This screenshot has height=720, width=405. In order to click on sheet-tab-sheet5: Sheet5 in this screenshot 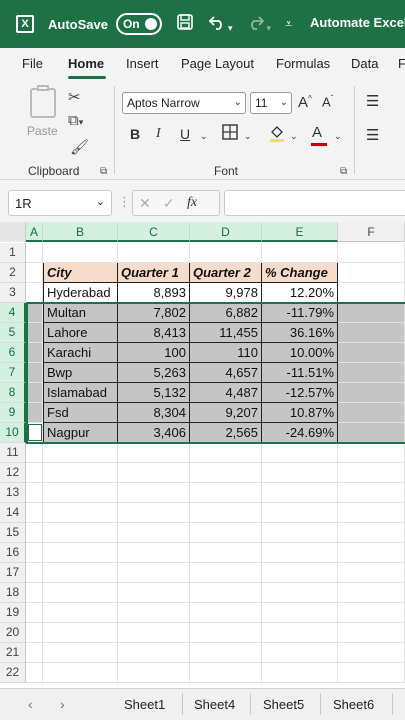, I will do `click(283, 704)`.